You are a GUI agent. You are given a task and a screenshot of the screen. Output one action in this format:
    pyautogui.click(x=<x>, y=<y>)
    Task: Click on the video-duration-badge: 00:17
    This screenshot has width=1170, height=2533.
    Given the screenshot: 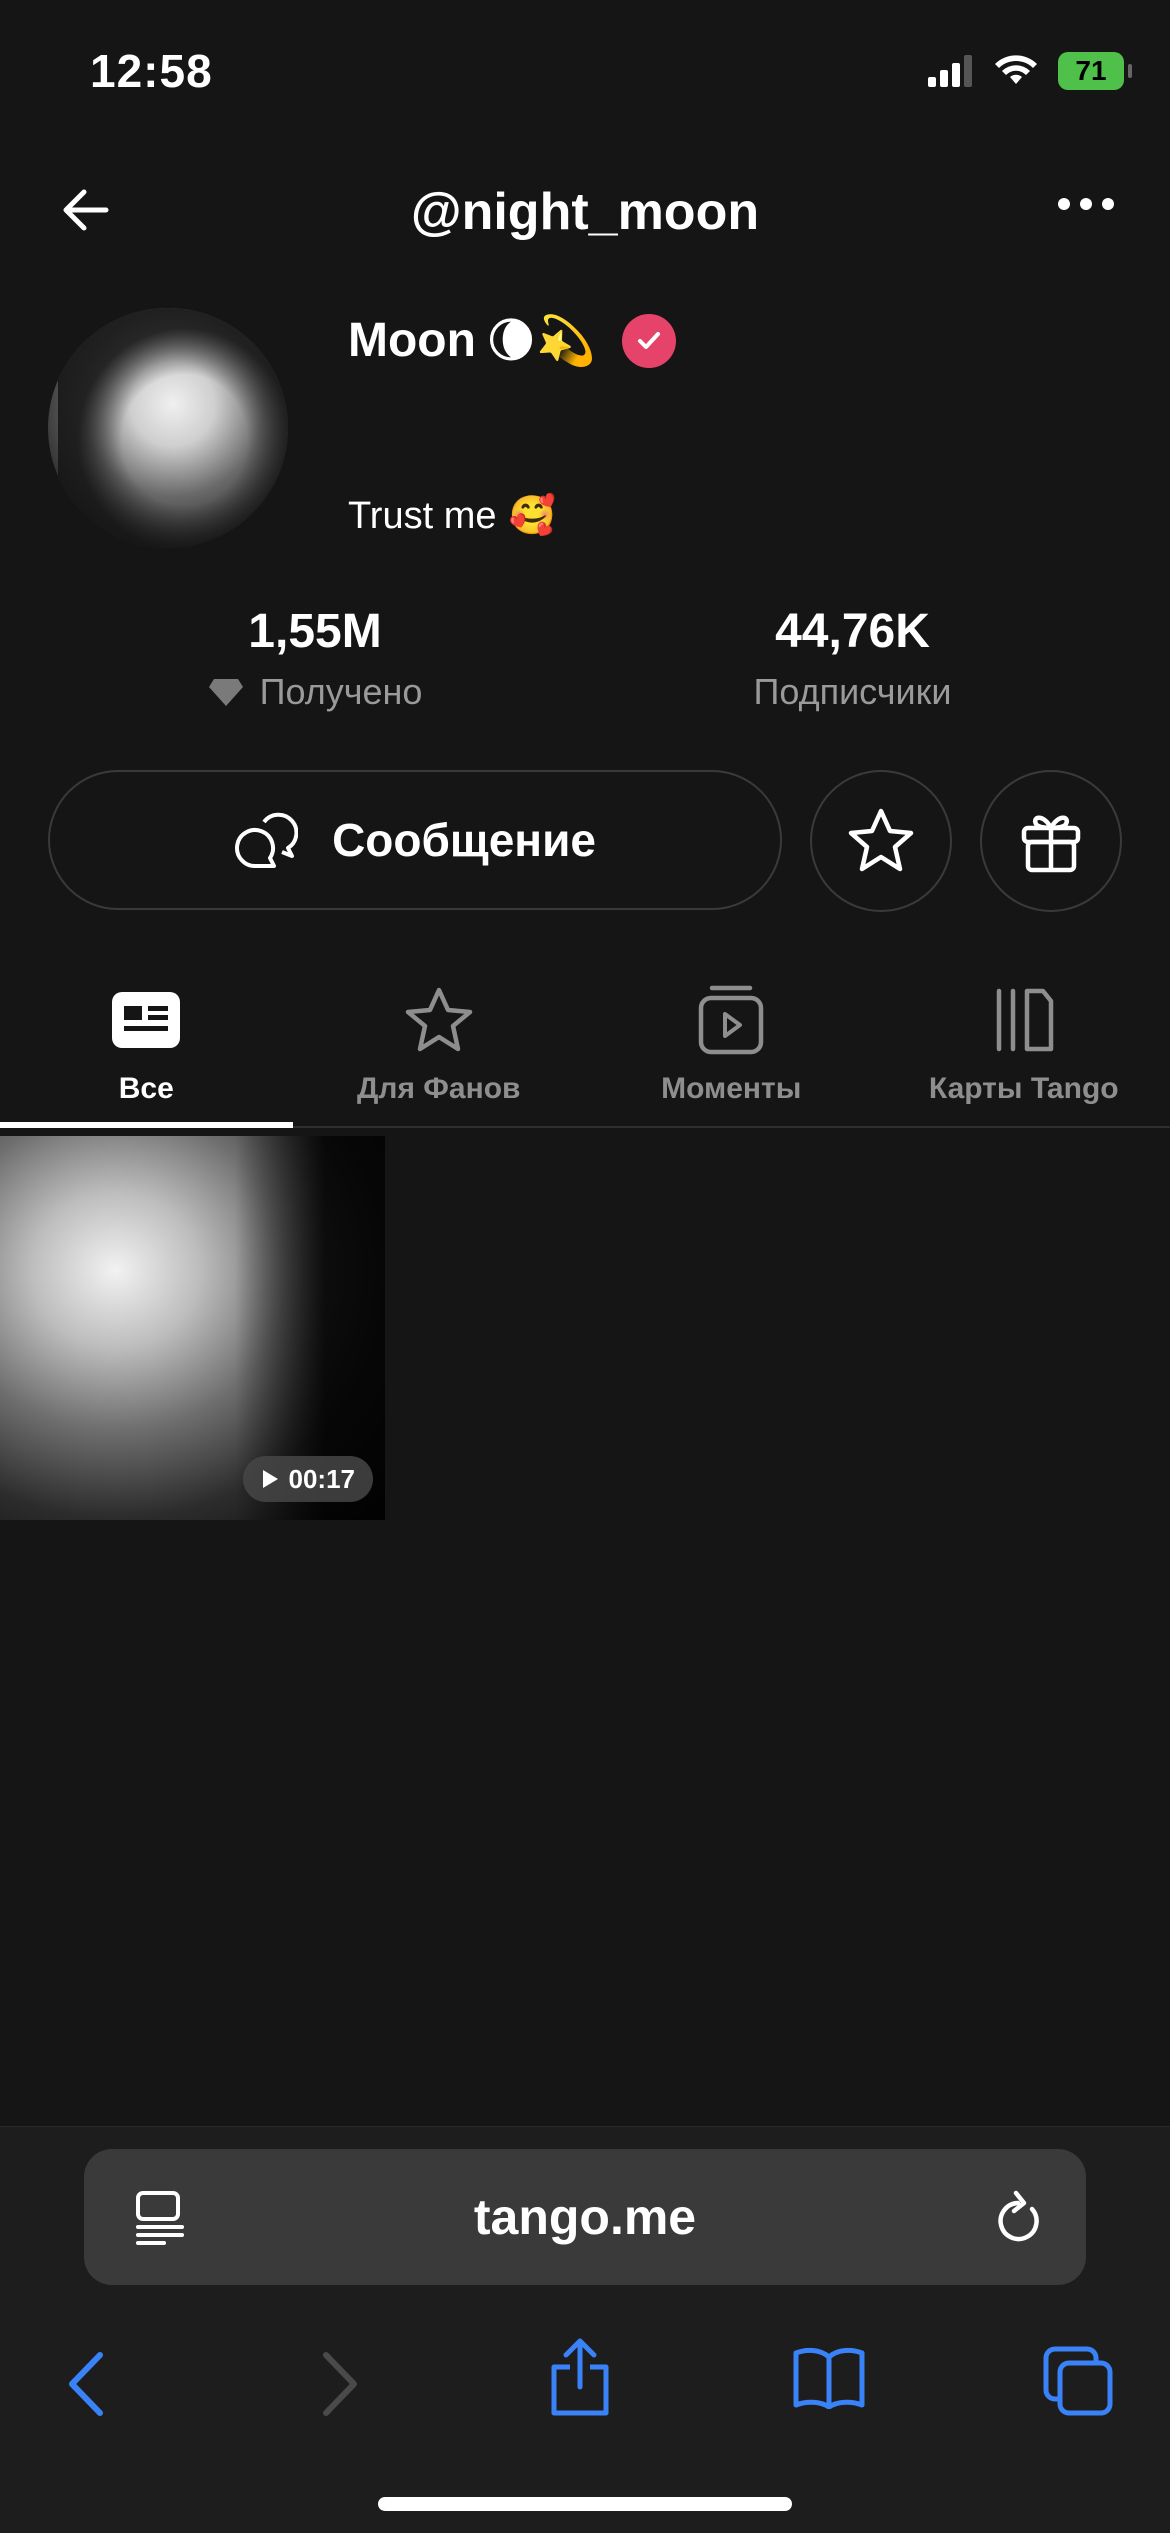 What is the action you would take?
    pyautogui.click(x=308, y=1479)
    